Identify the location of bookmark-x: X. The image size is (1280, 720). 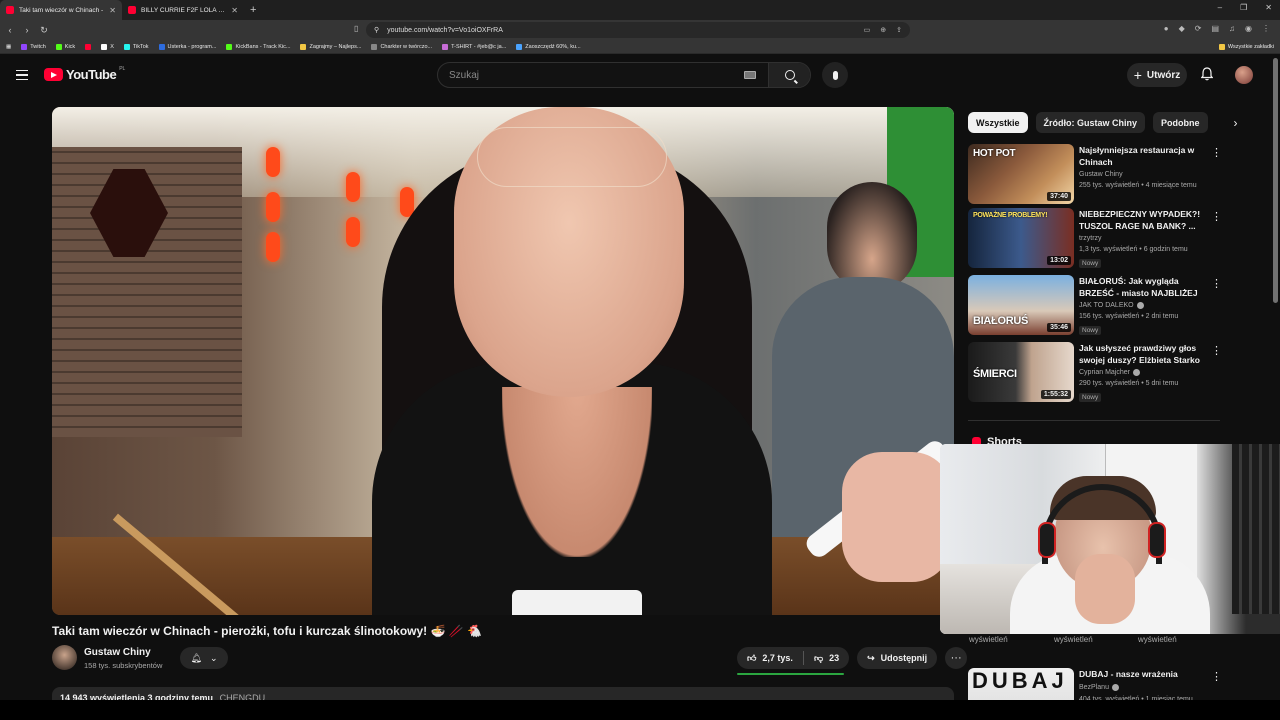
(107, 46).